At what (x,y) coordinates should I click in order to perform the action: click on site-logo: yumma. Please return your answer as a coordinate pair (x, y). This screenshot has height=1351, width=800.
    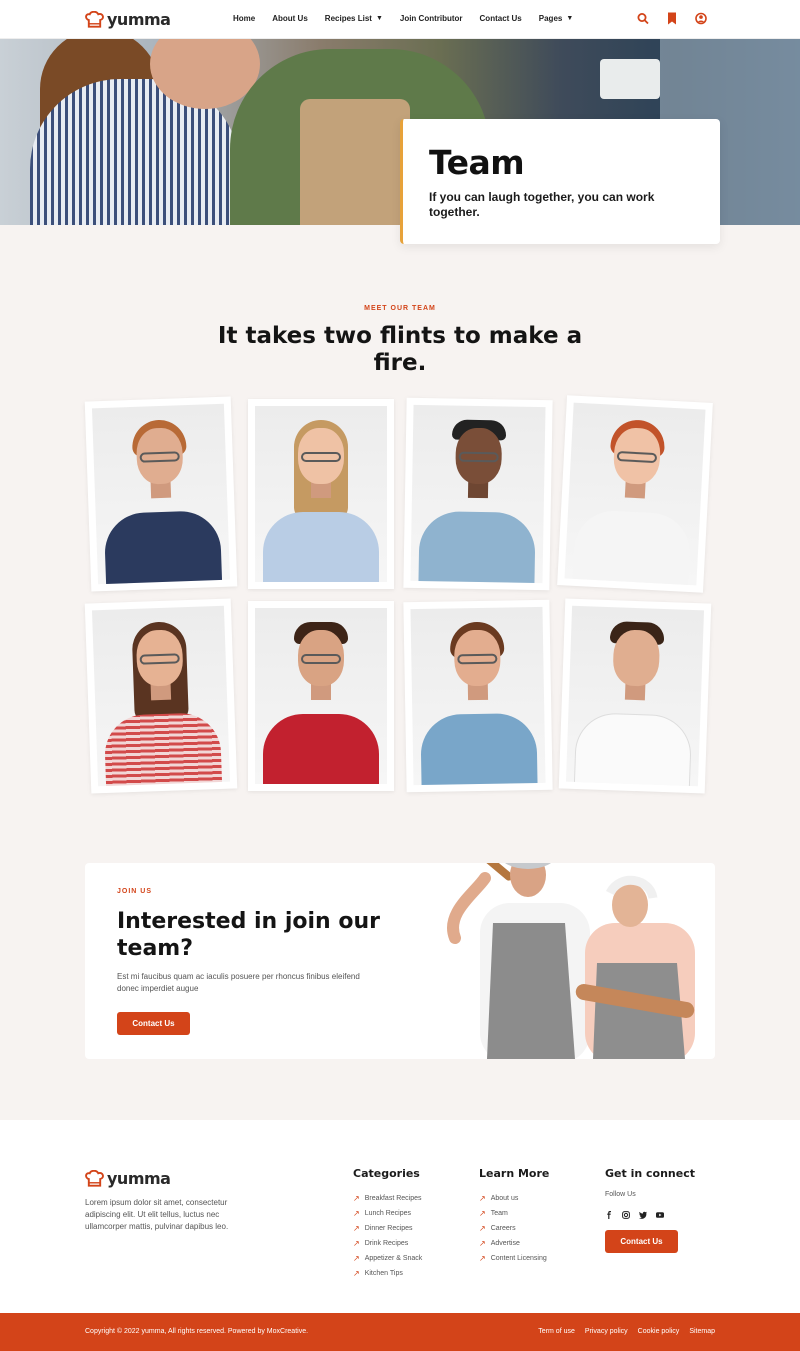
    Looking at the image, I should click on (128, 19).